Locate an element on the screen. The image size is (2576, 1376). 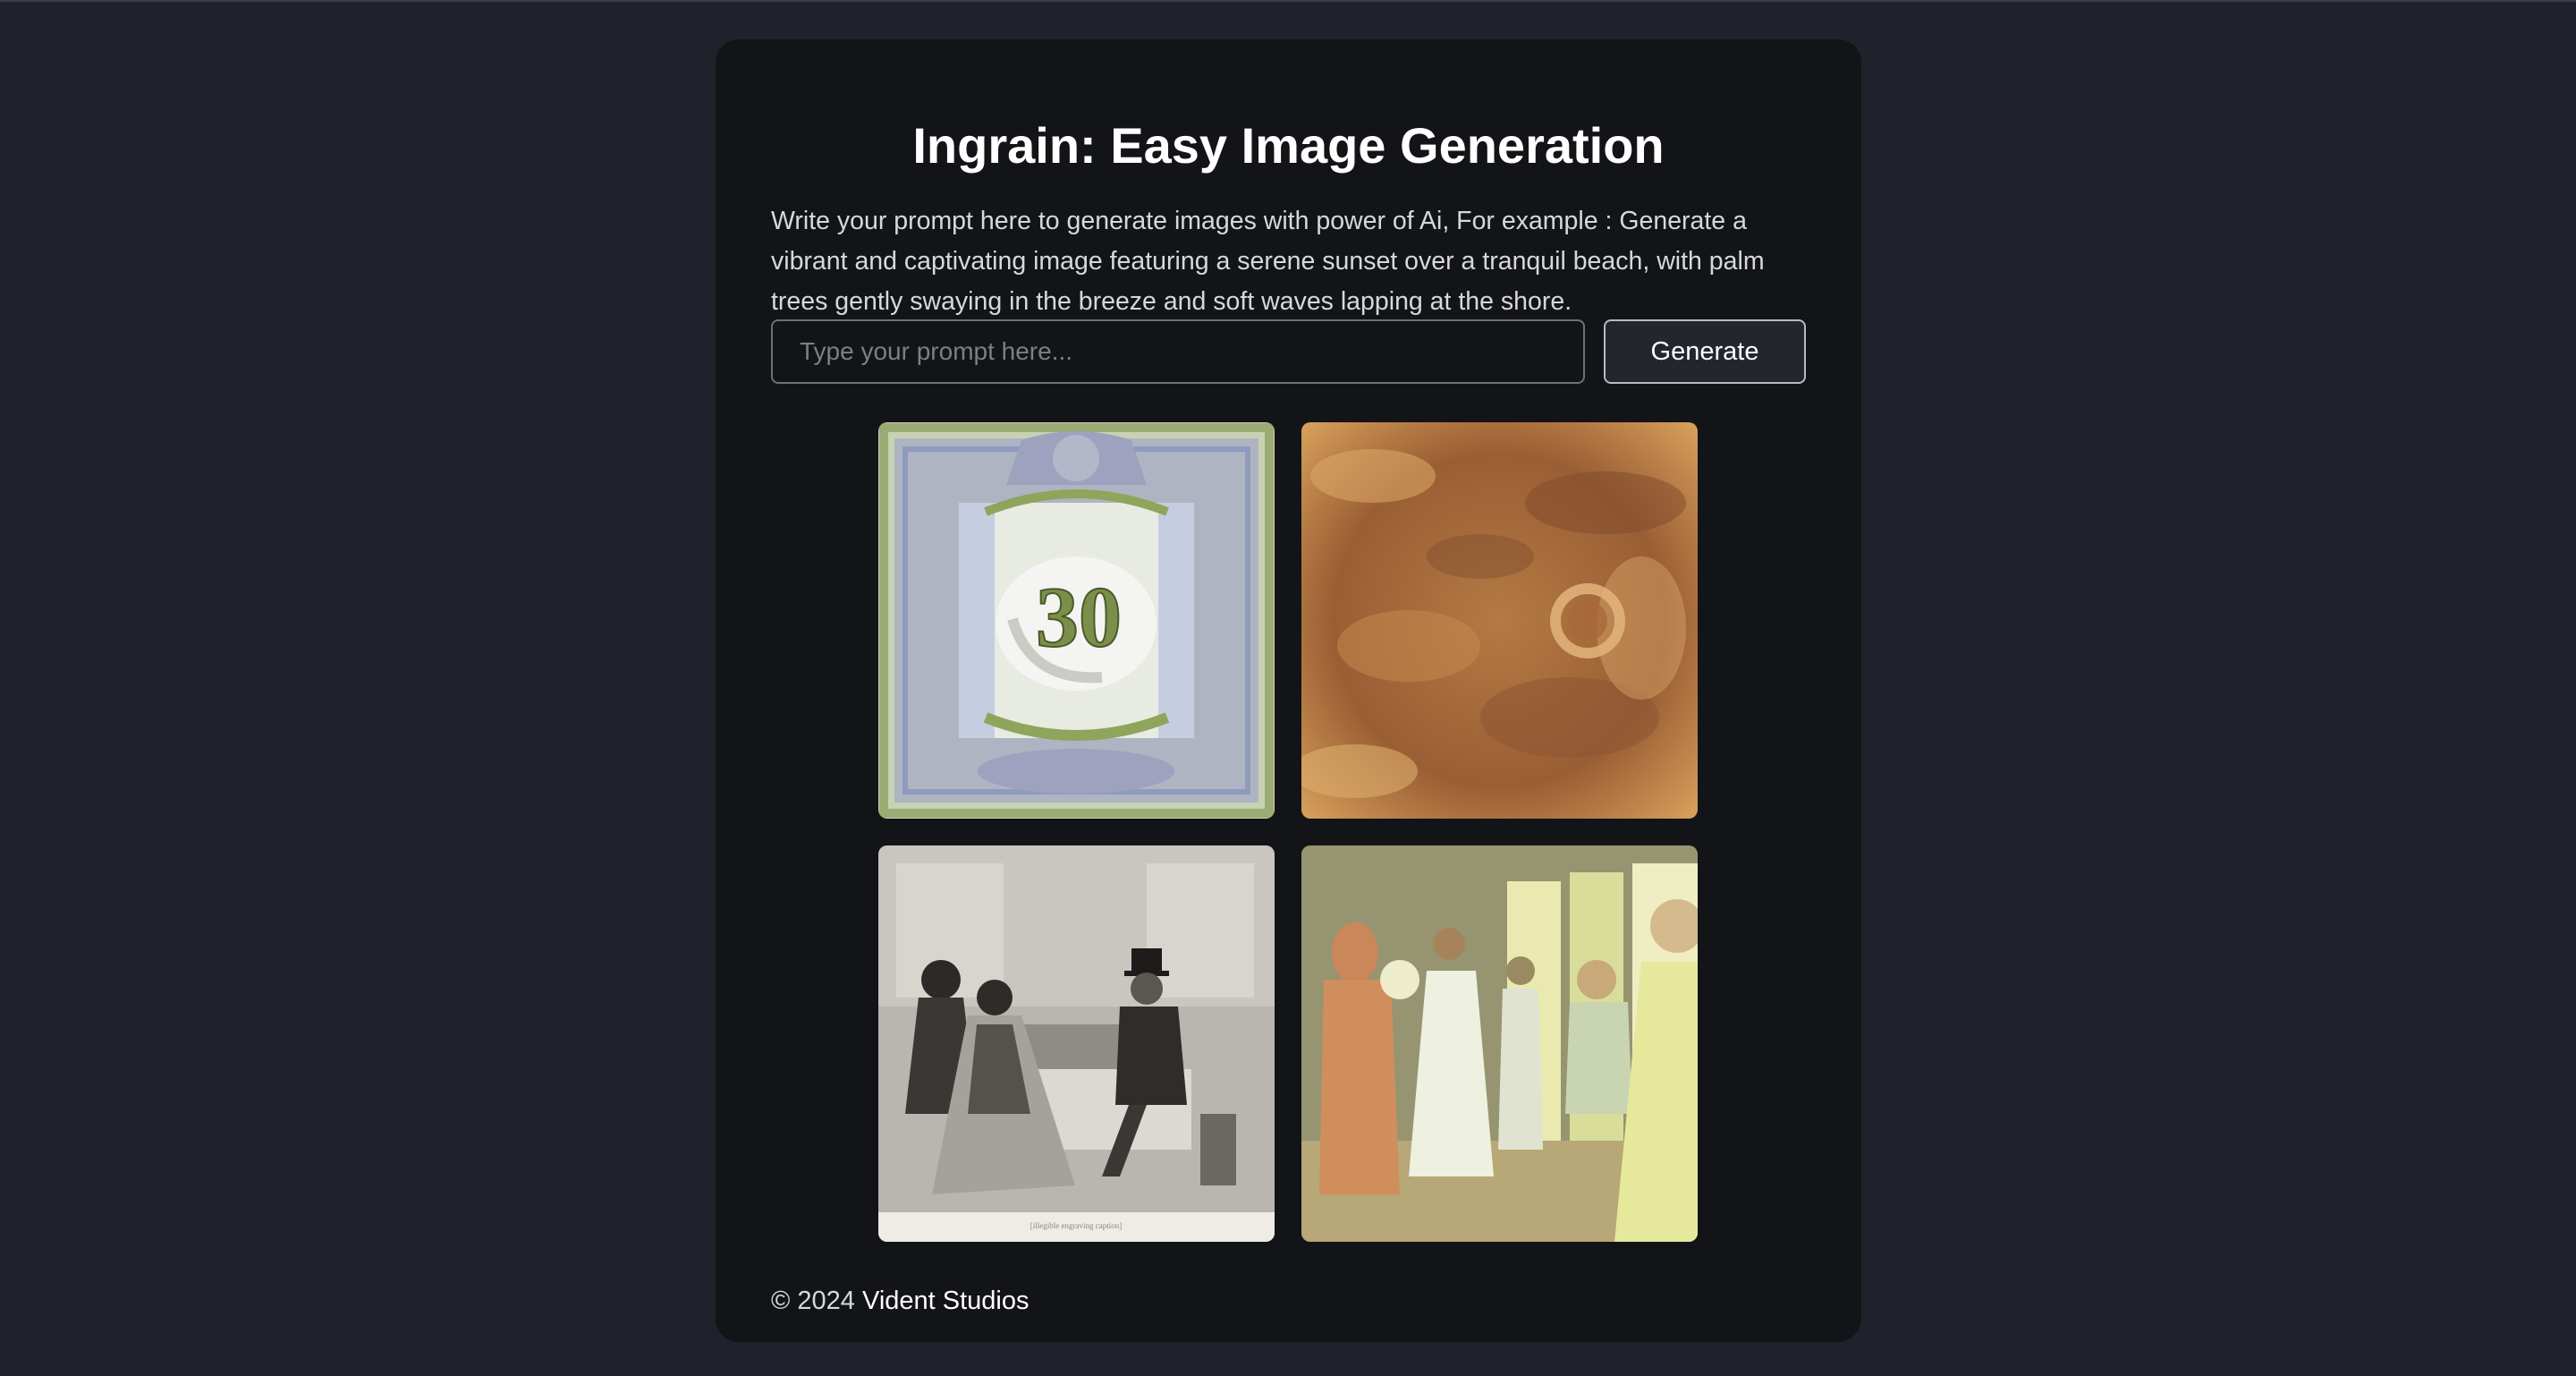
generate-button: Generate is located at coordinates (1705, 352).